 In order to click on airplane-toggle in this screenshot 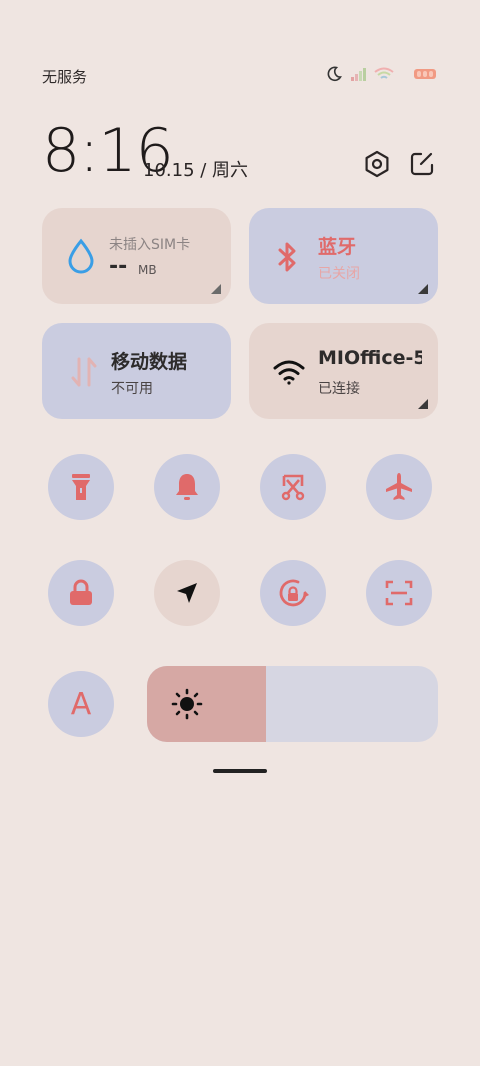, I will do `click(399, 487)`.